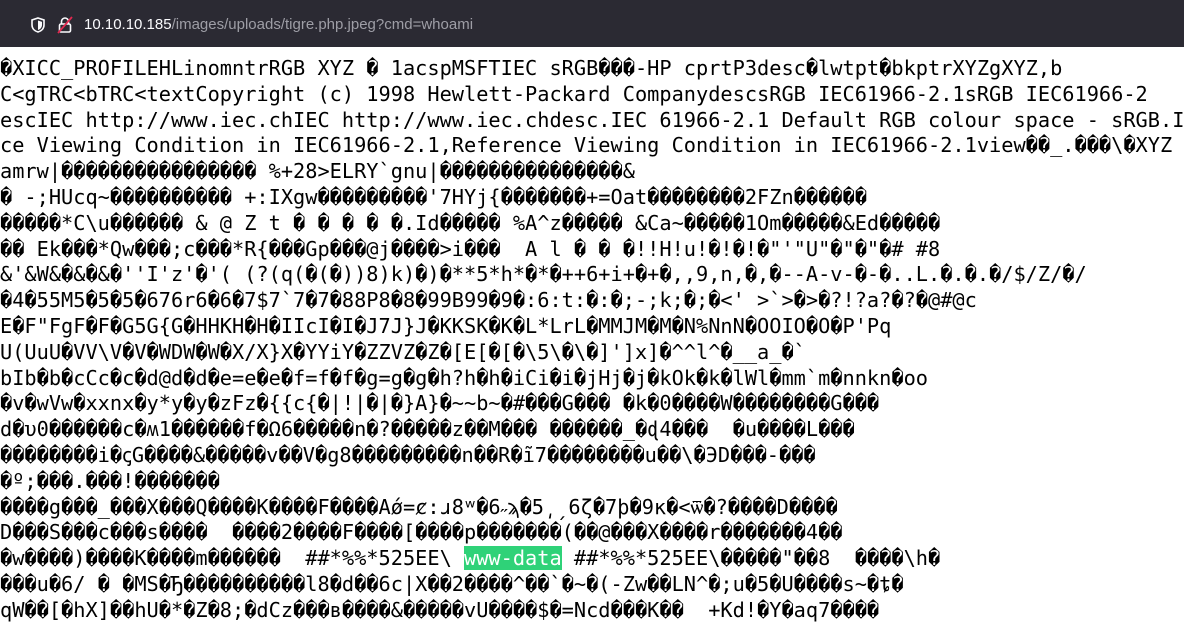 The image size is (1184, 630). What do you see at coordinates (38, 25) in the screenshot?
I see `shield-icon` at bounding box center [38, 25].